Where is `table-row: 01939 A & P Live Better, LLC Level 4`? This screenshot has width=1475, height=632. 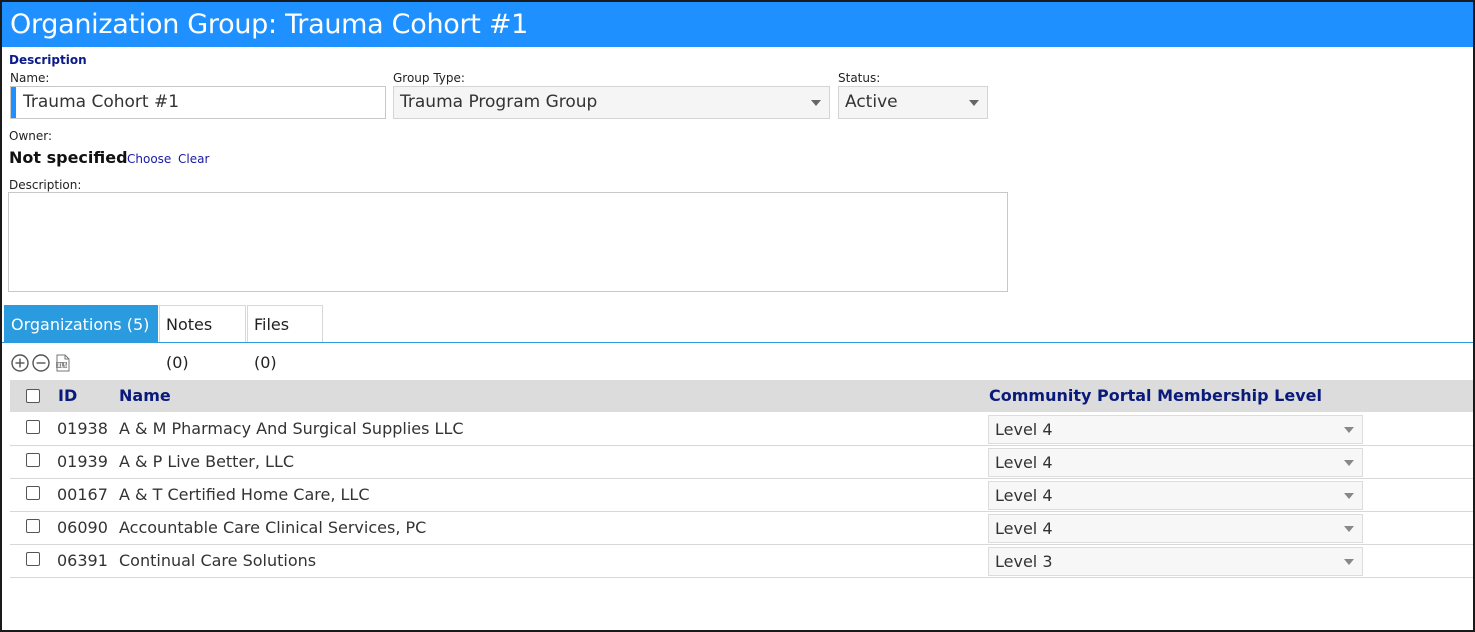 table-row: 01939 A & P Live Better, LLC Level 4 is located at coordinates (741, 462).